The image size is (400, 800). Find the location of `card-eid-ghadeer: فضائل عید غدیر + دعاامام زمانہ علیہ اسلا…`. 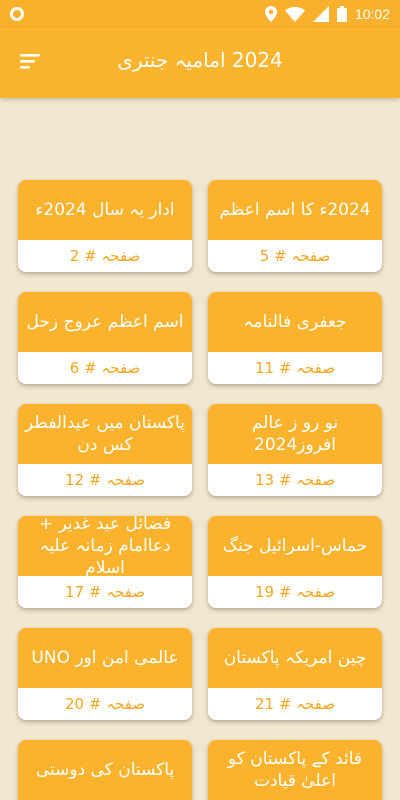

card-eid-ghadeer: فضائل عید غدیر + دعاامام زمانہ علیہ اسلا… is located at coordinates (105, 562).